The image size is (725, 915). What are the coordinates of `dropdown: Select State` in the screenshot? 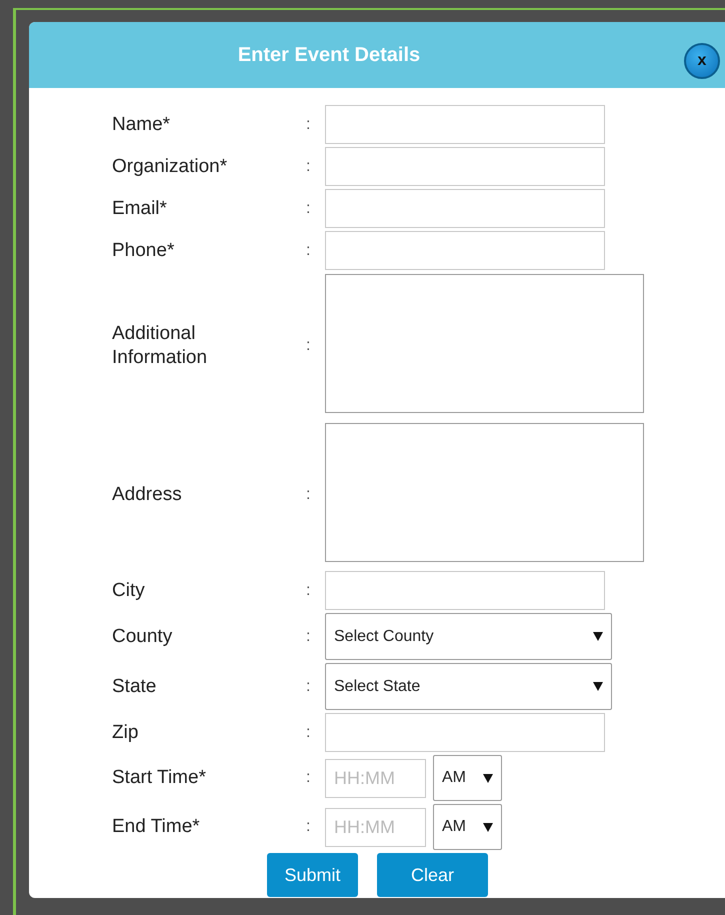 It's located at (468, 686).